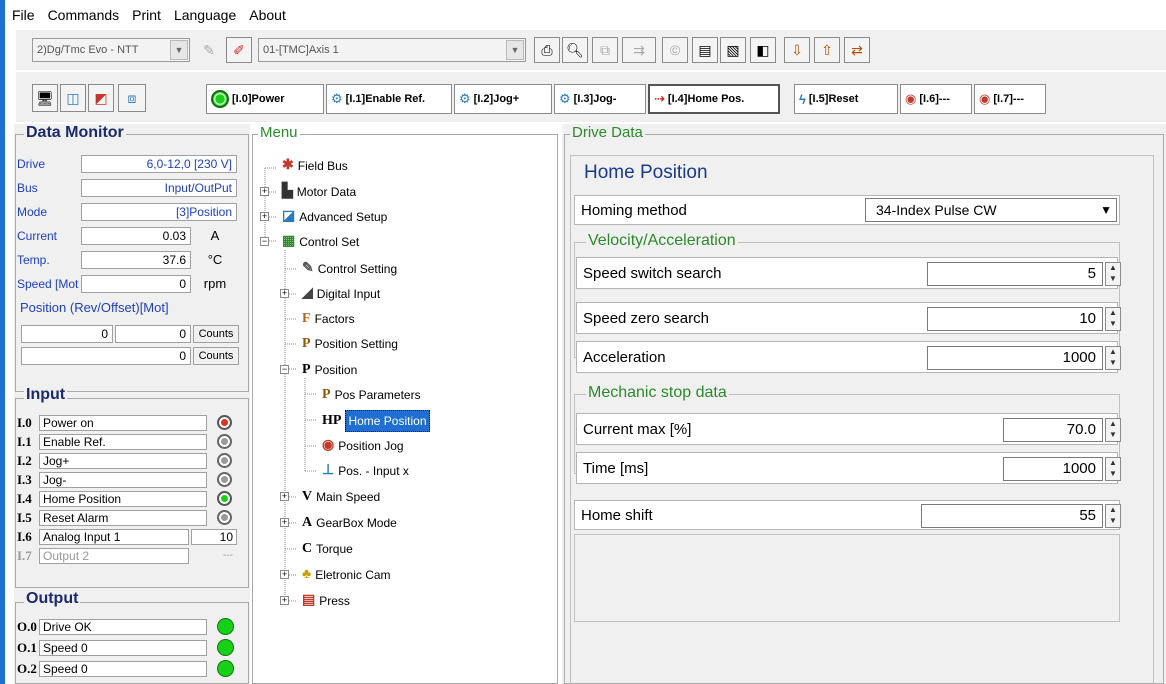 This screenshot has height=684, width=1166. I want to click on home-shift-input: 55, so click(1012, 516).